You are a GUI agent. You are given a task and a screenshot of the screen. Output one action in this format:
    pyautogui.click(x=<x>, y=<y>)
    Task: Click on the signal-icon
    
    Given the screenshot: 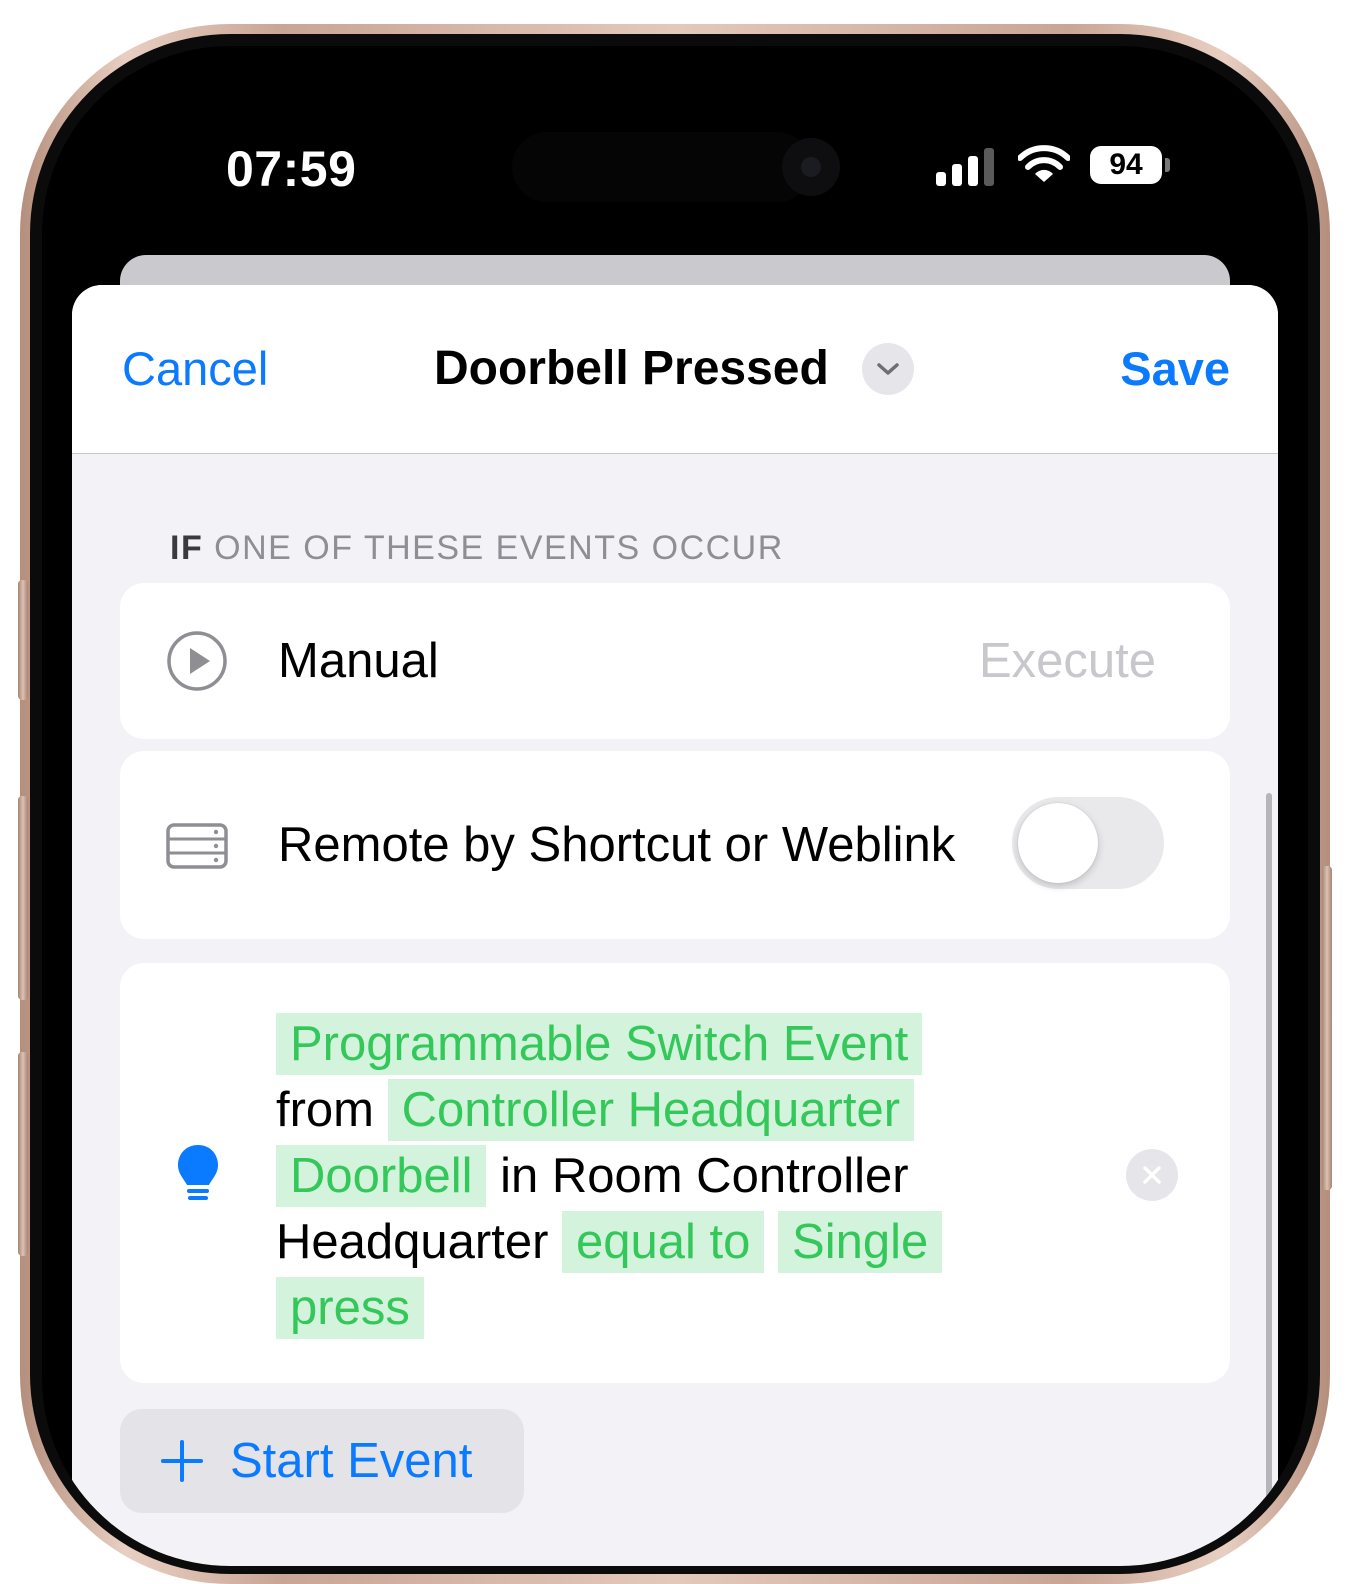 What is the action you would take?
    pyautogui.click(x=966, y=164)
    